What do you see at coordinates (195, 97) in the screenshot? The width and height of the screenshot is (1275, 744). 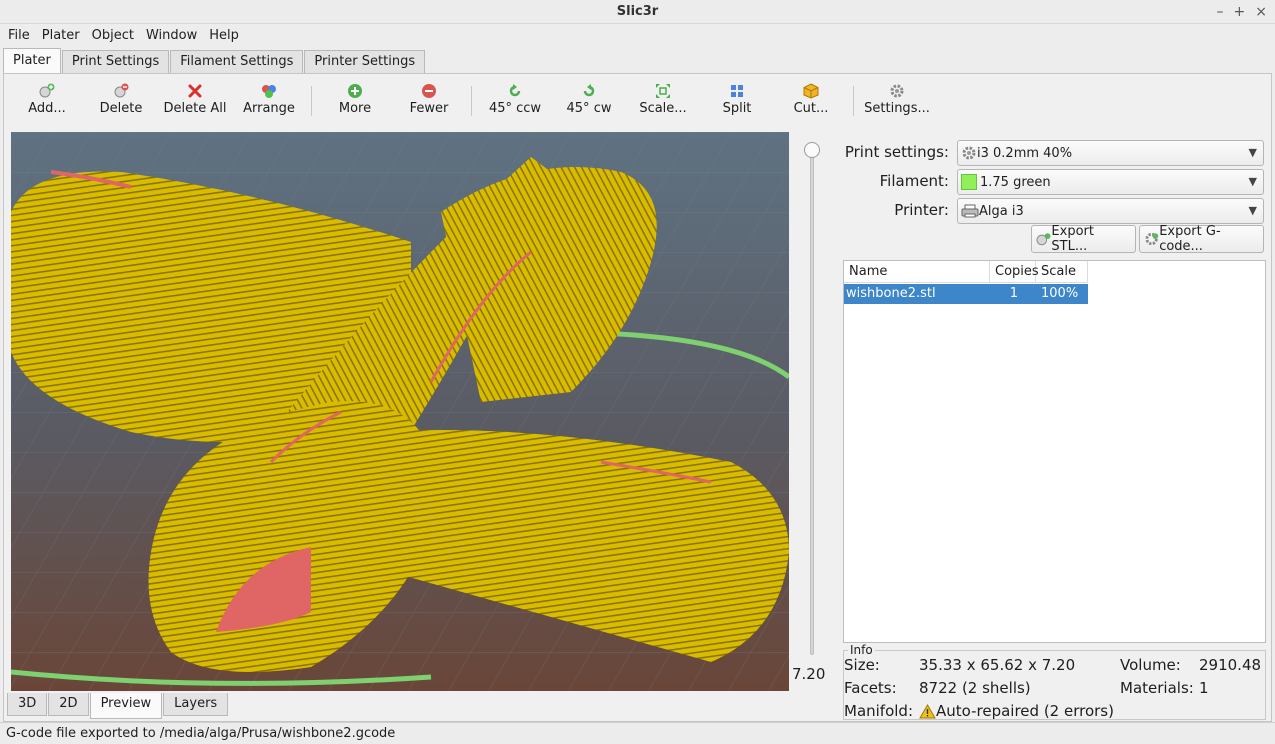 I see `delete-all-button: Delete All` at bounding box center [195, 97].